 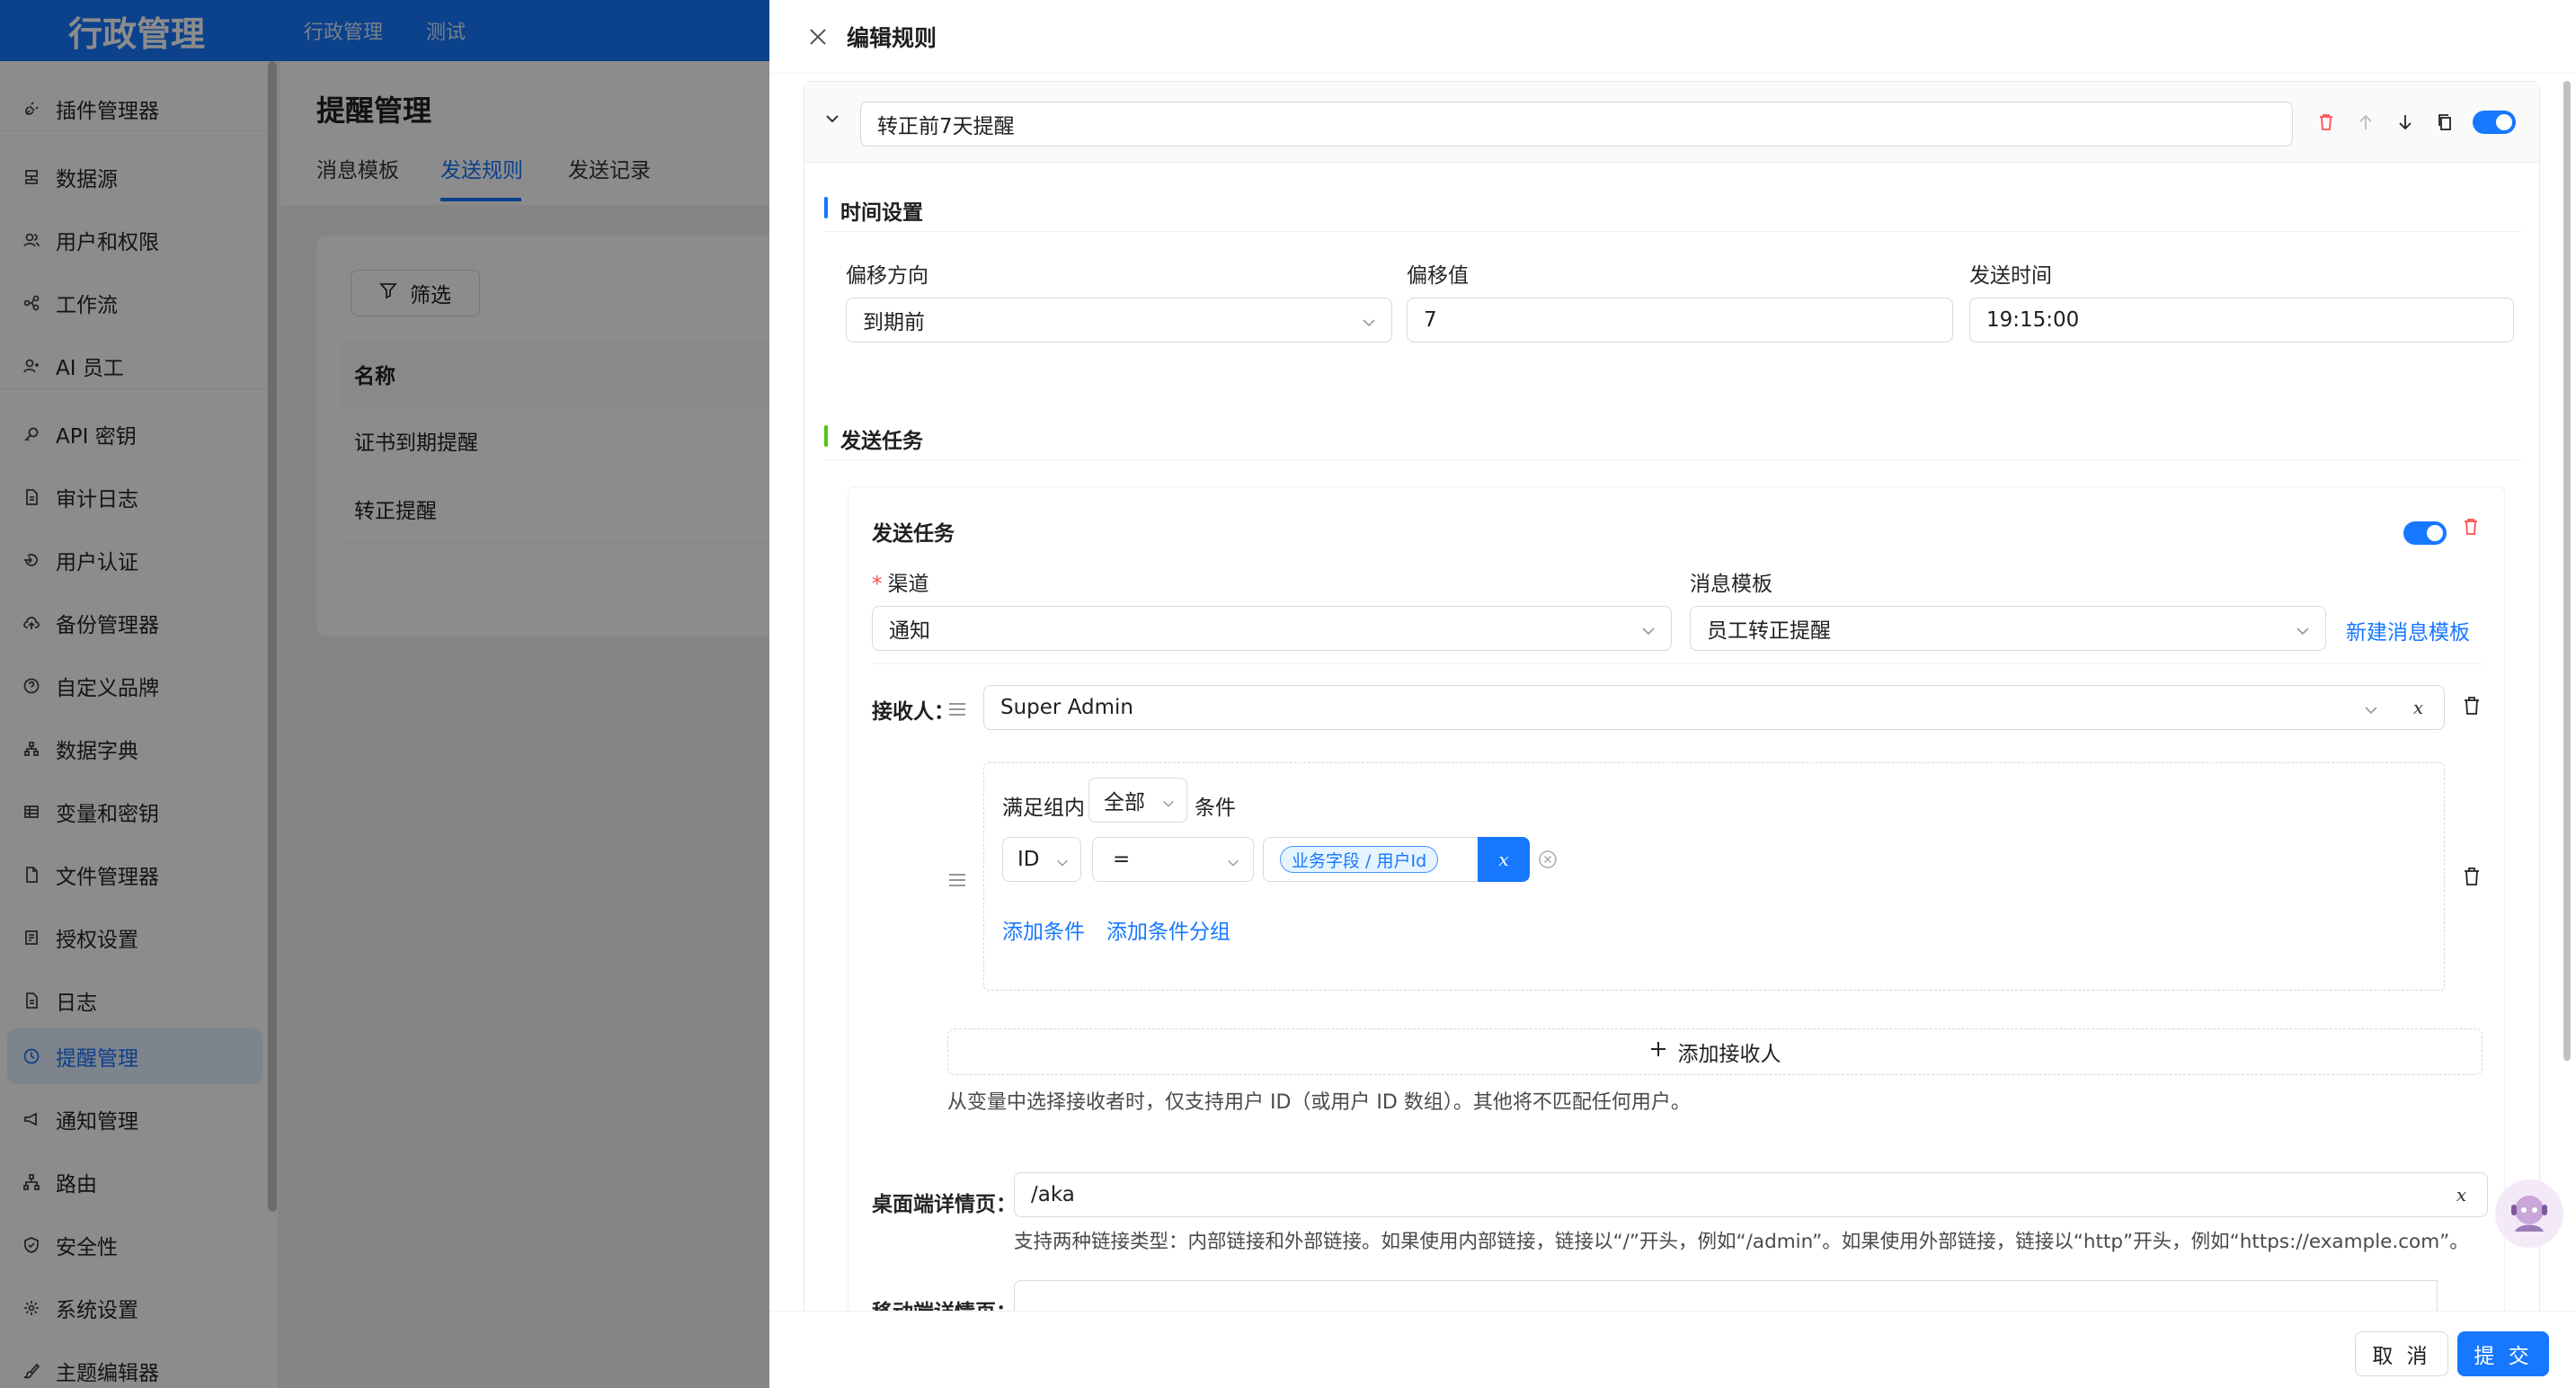 I want to click on add-recipient-button: 添加接收人, so click(x=1715, y=1051).